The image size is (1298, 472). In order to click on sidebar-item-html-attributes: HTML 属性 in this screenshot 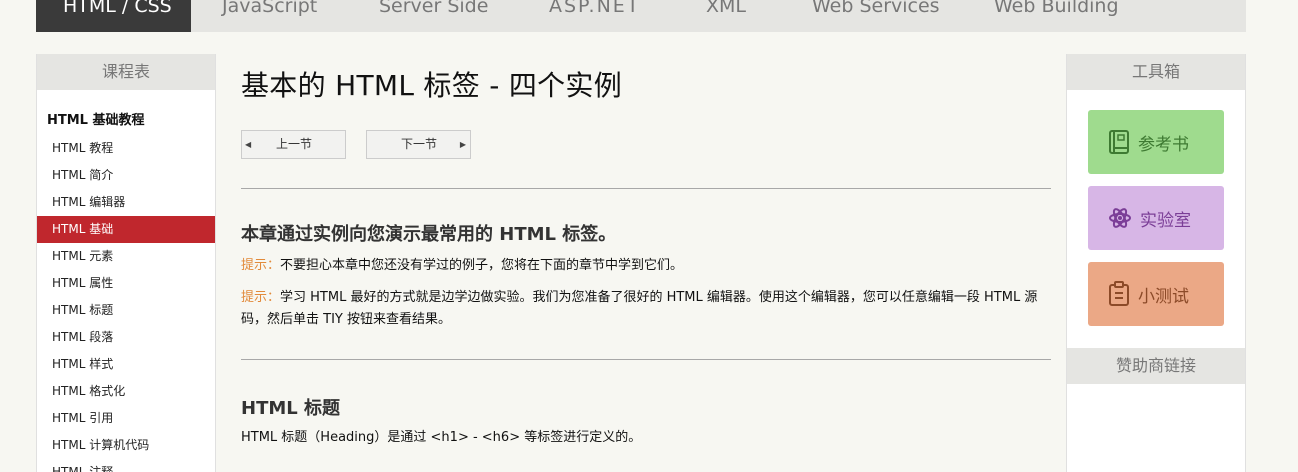, I will do `click(126, 283)`.